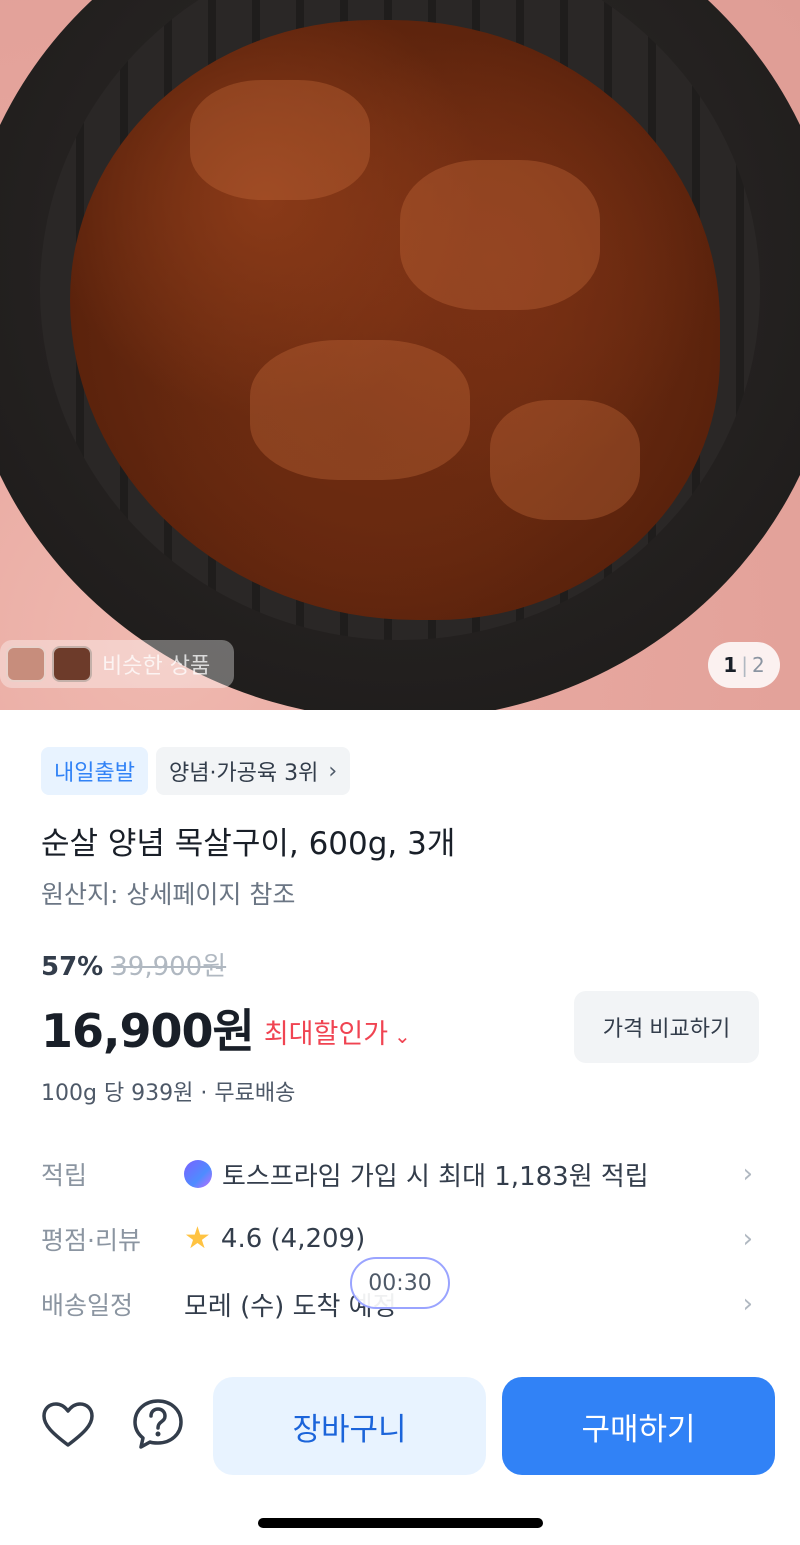 The height and width of the screenshot is (1545, 800). What do you see at coordinates (91, 1240) in the screenshot?
I see `rating-label: 평점·리뷰` at bounding box center [91, 1240].